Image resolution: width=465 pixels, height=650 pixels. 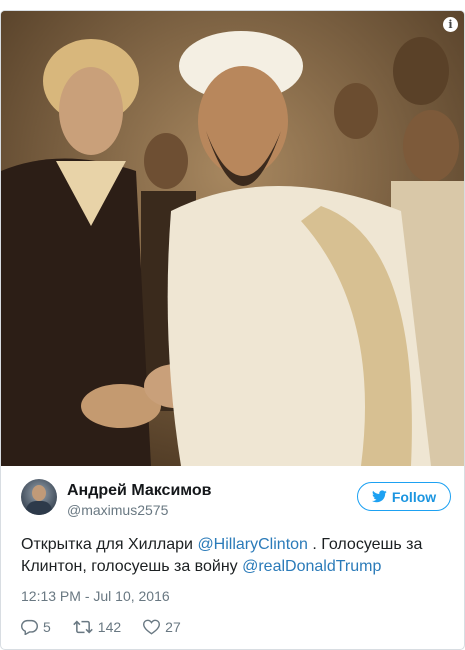 What do you see at coordinates (83, 627) in the screenshot?
I see `retweet-icon` at bounding box center [83, 627].